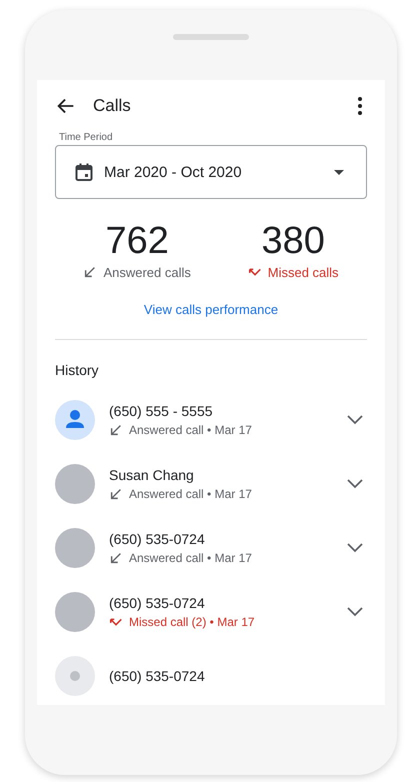 This screenshot has height=782, width=406. What do you see at coordinates (211, 172) in the screenshot?
I see `time-period-dropdown: Mar 2020 - Oct 2020` at bounding box center [211, 172].